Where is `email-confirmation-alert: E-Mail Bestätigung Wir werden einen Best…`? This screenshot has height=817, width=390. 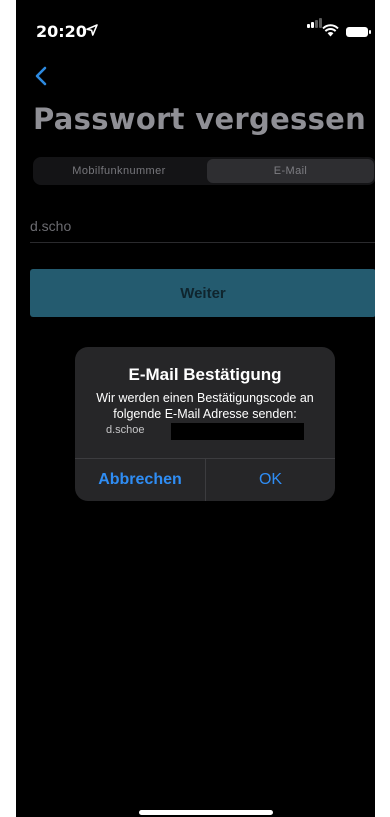
email-confirmation-alert: E-Mail Bestätigung Wir werden einen Best… is located at coordinates (205, 424).